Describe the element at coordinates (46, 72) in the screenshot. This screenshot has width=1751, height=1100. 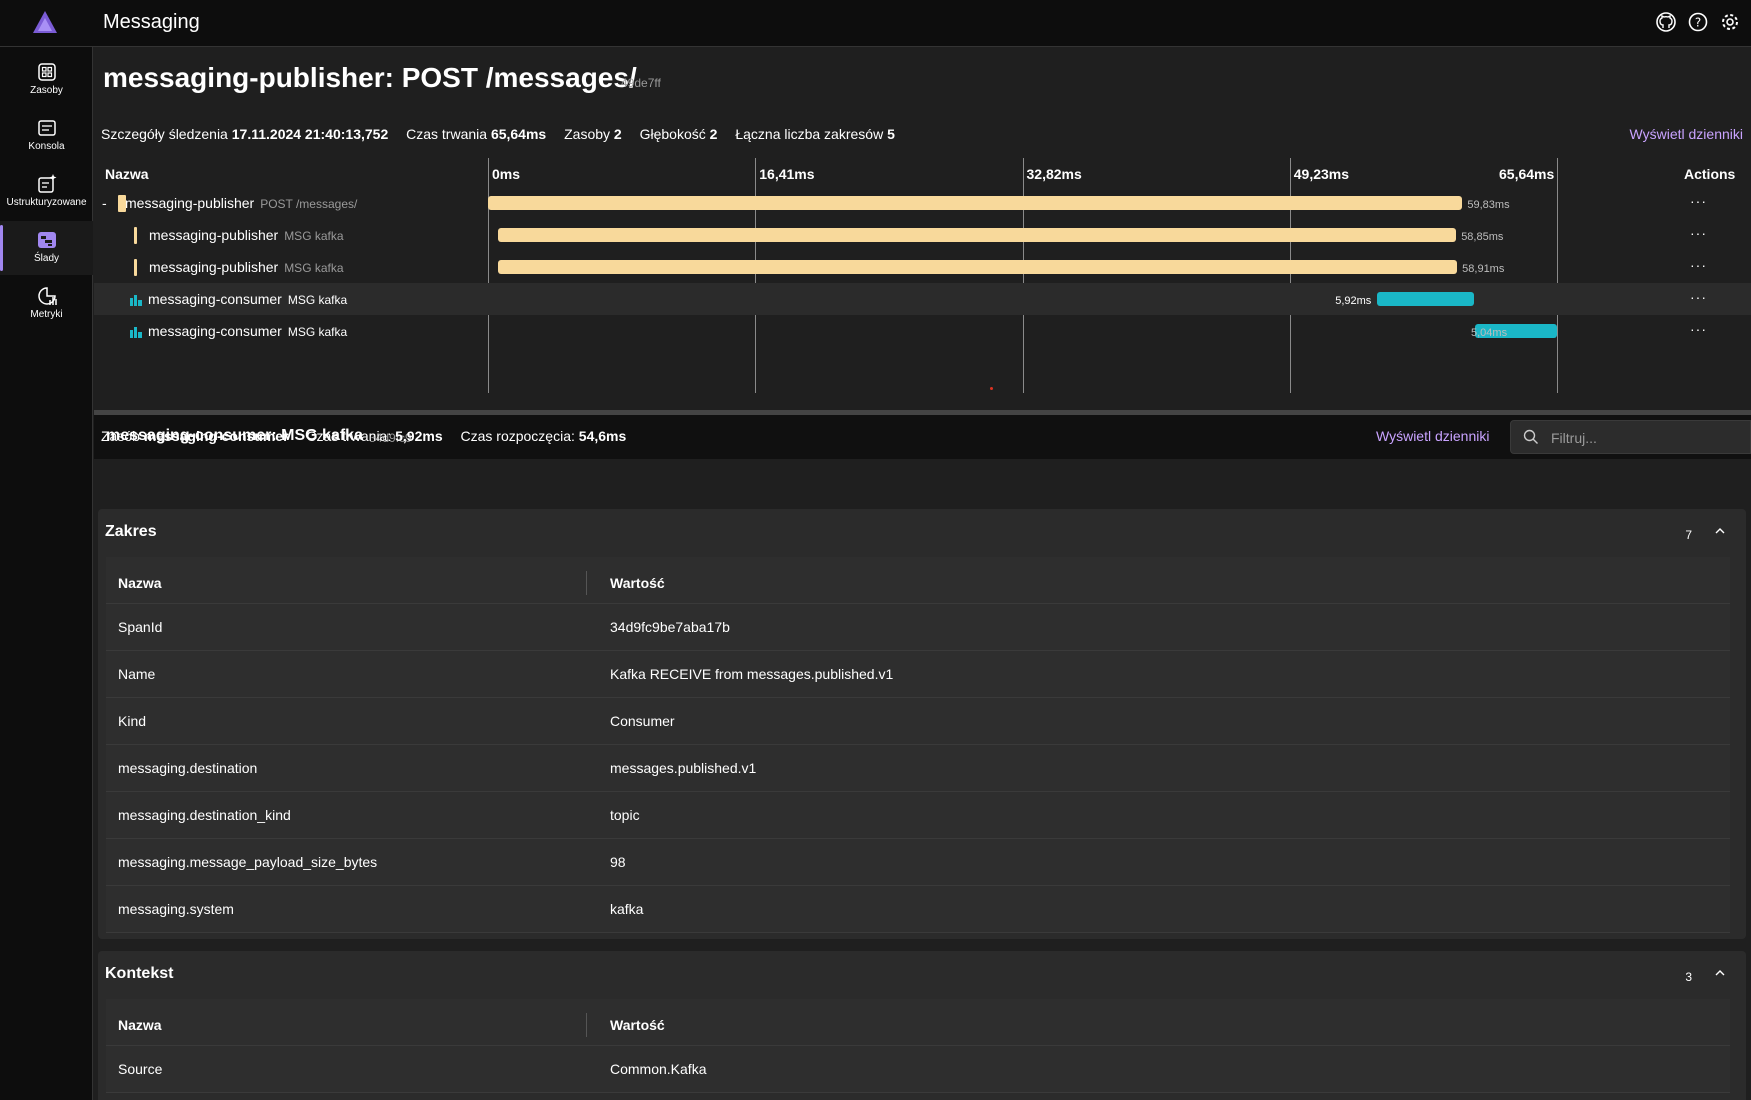
I see `grid-icon` at that location.